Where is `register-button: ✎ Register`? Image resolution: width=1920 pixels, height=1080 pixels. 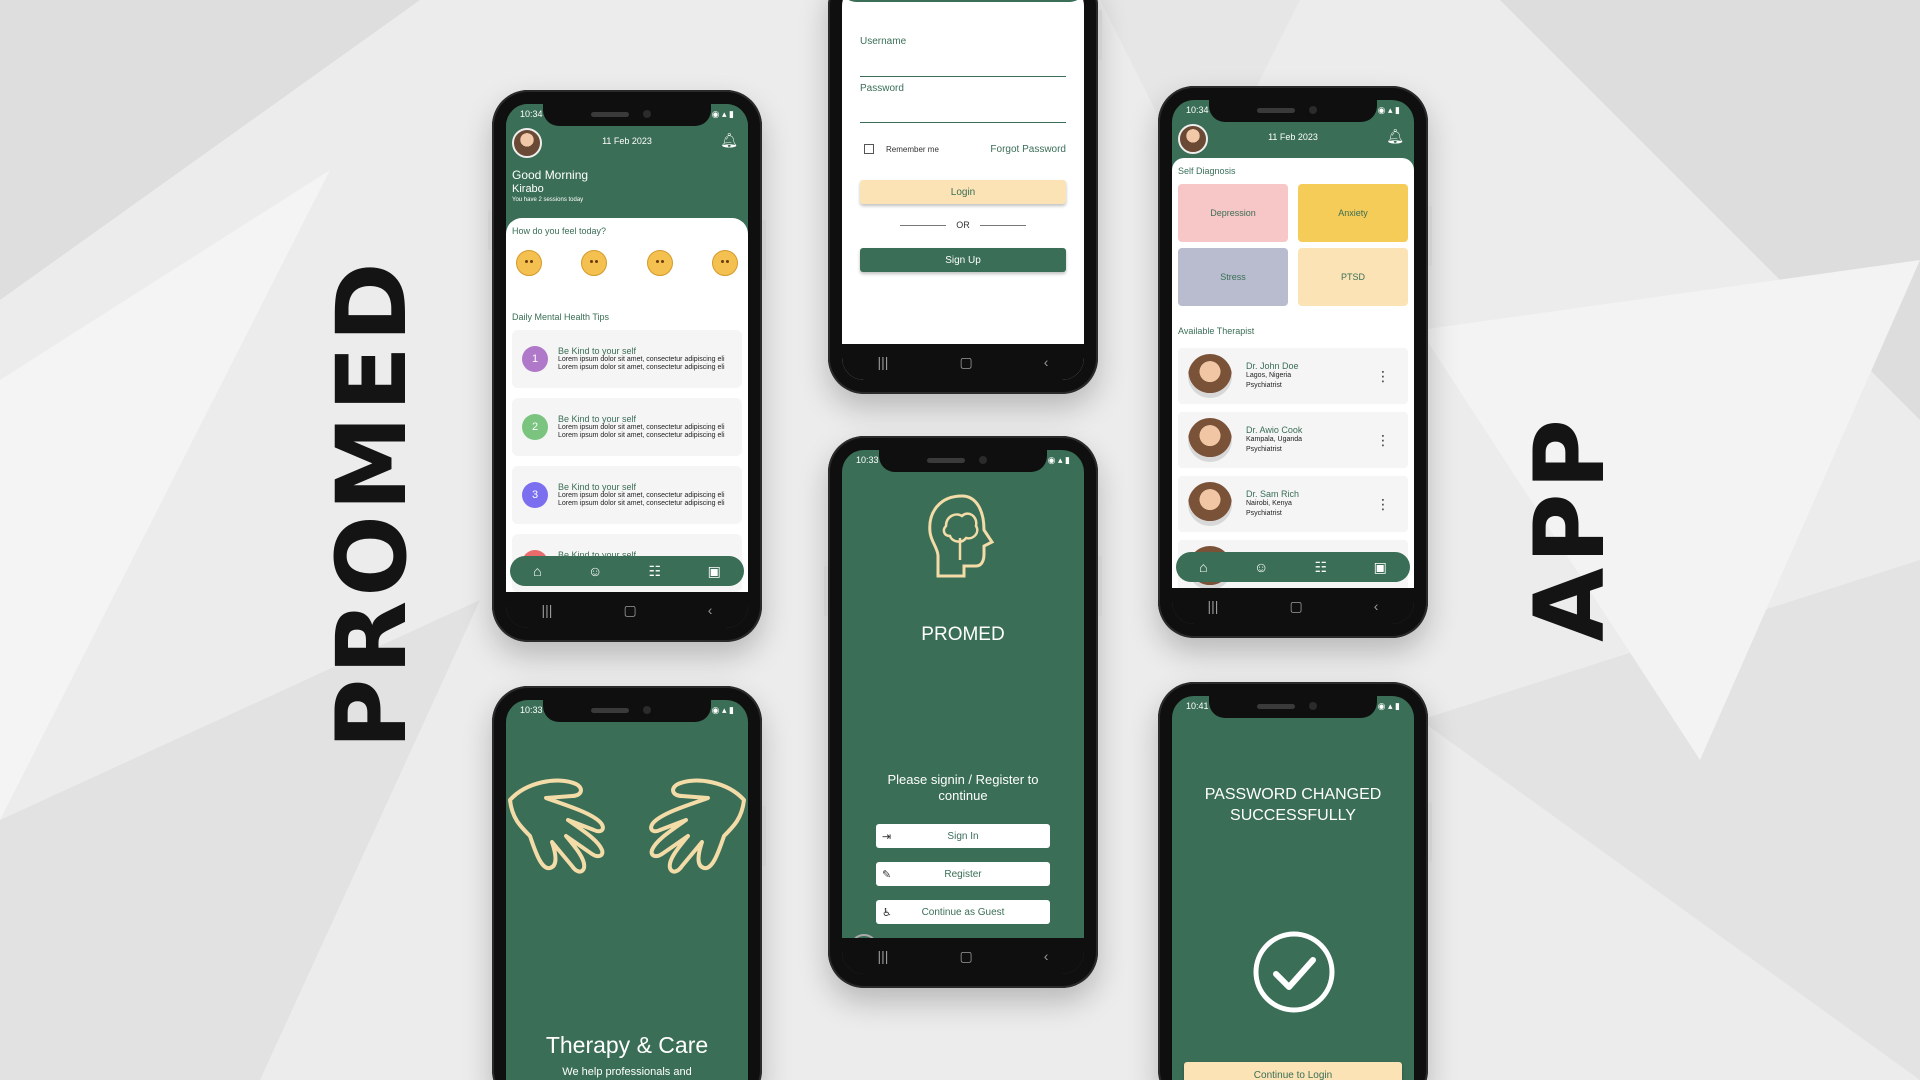 register-button: ✎ Register is located at coordinates (963, 874).